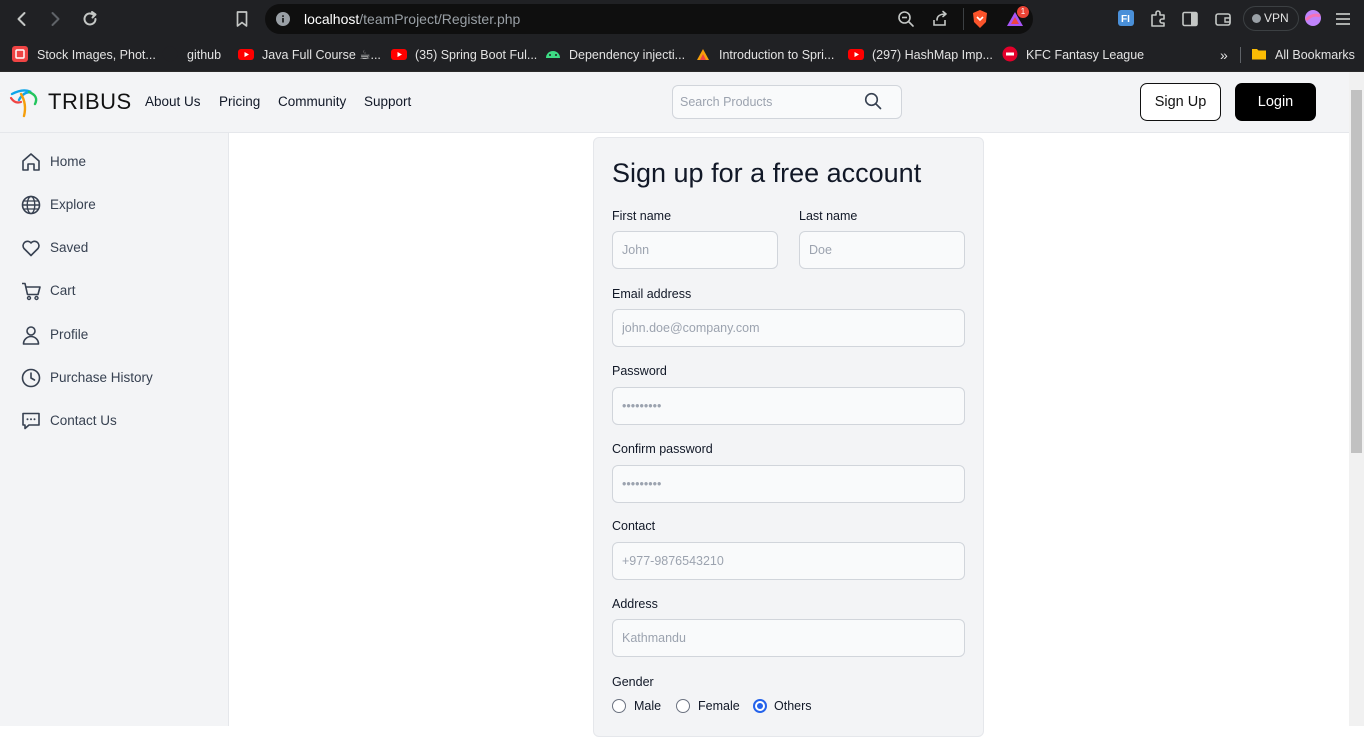  What do you see at coordinates (770, 102) in the screenshot?
I see `search-input` at bounding box center [770, 102].